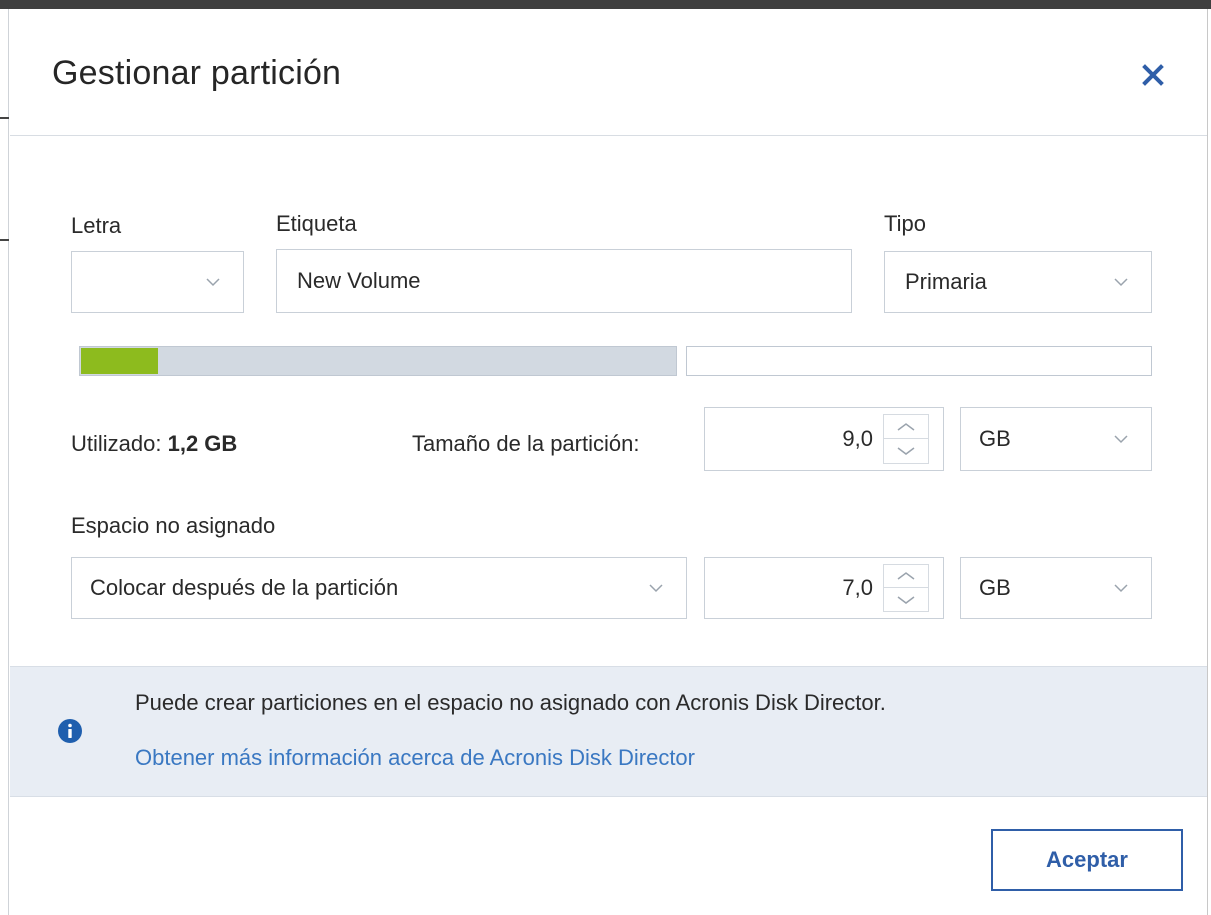  I want to click on partition-size-value: 9,0, so click(857, 438).